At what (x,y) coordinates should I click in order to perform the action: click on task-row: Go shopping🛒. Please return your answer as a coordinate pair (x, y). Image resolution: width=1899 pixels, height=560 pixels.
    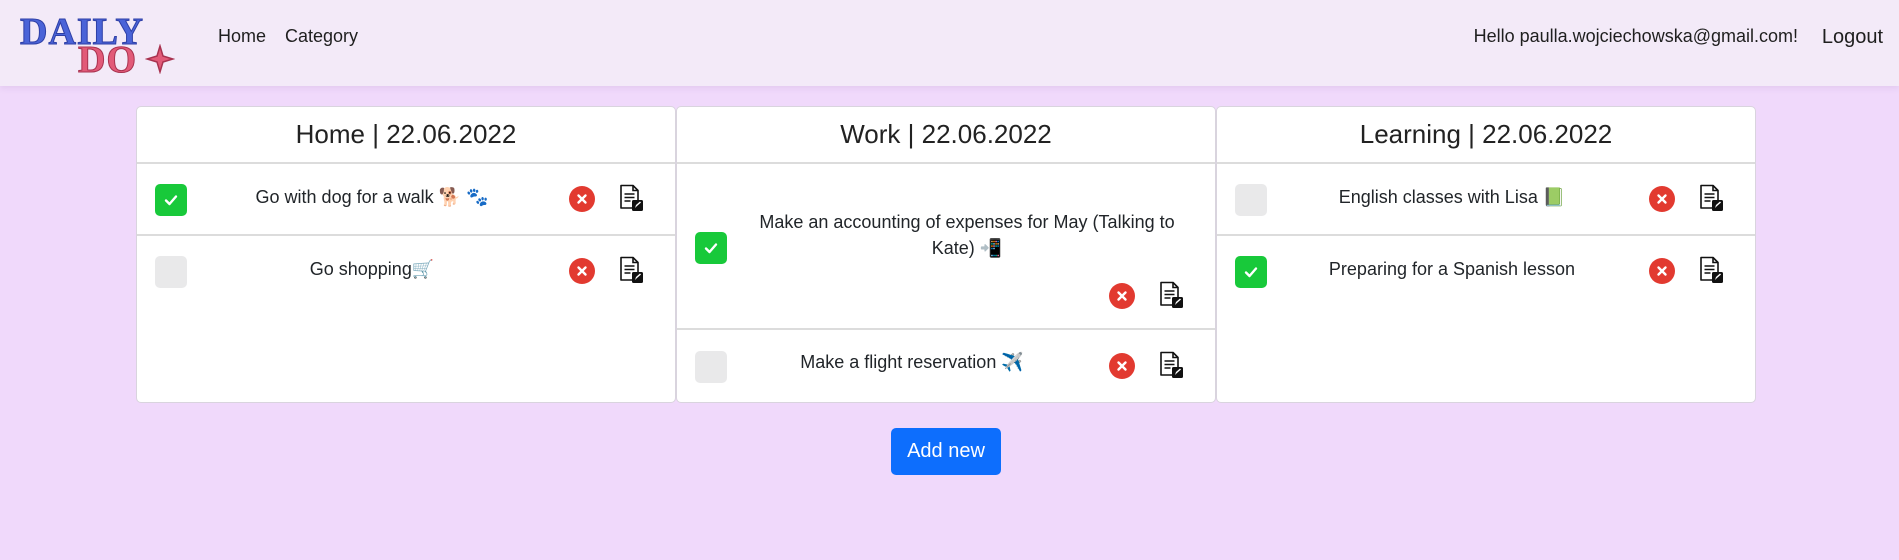
    Looking at the image, I should click on (406, 272).